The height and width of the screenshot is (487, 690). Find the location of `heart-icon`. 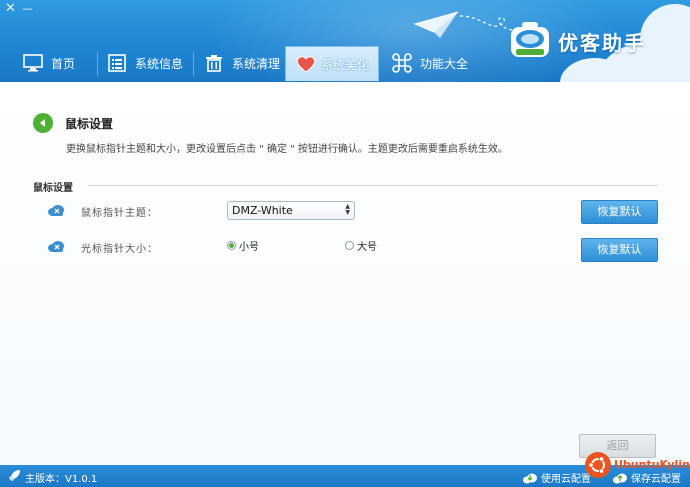

heart-icon is located at coordinates (306, 64).